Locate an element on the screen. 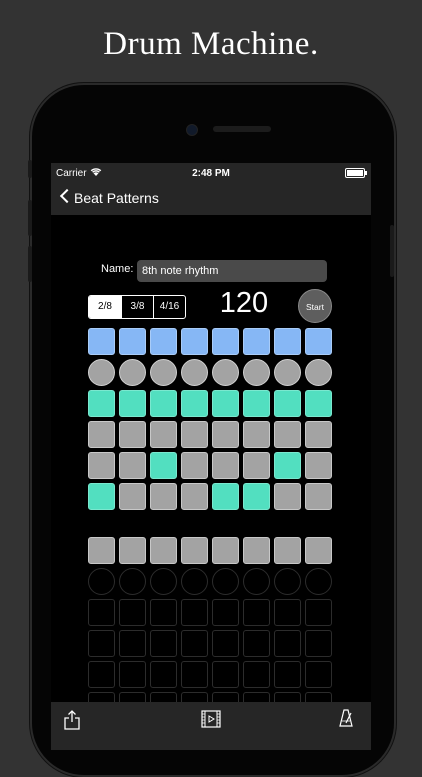  segment-4-16: 4/16 is located at coordinates (169, 307).